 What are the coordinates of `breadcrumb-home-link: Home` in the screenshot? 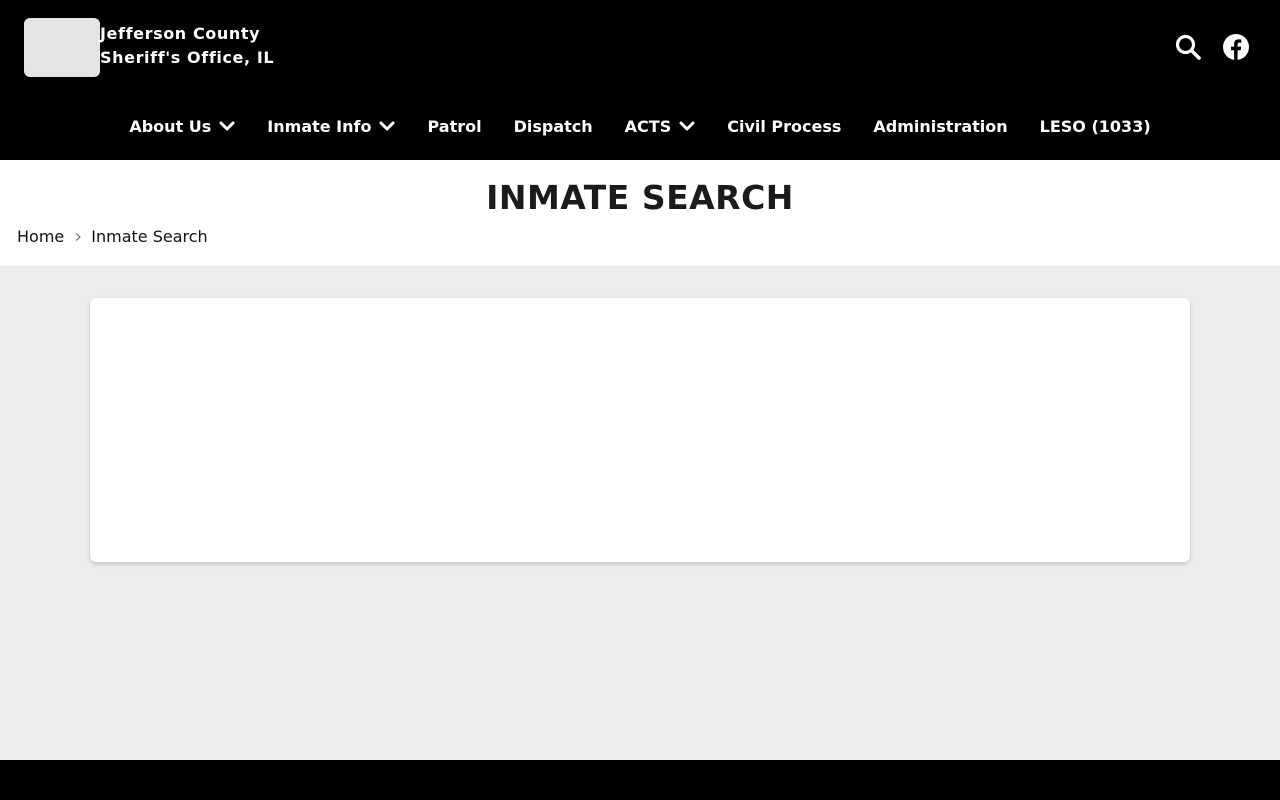 It's located at (40, 236).